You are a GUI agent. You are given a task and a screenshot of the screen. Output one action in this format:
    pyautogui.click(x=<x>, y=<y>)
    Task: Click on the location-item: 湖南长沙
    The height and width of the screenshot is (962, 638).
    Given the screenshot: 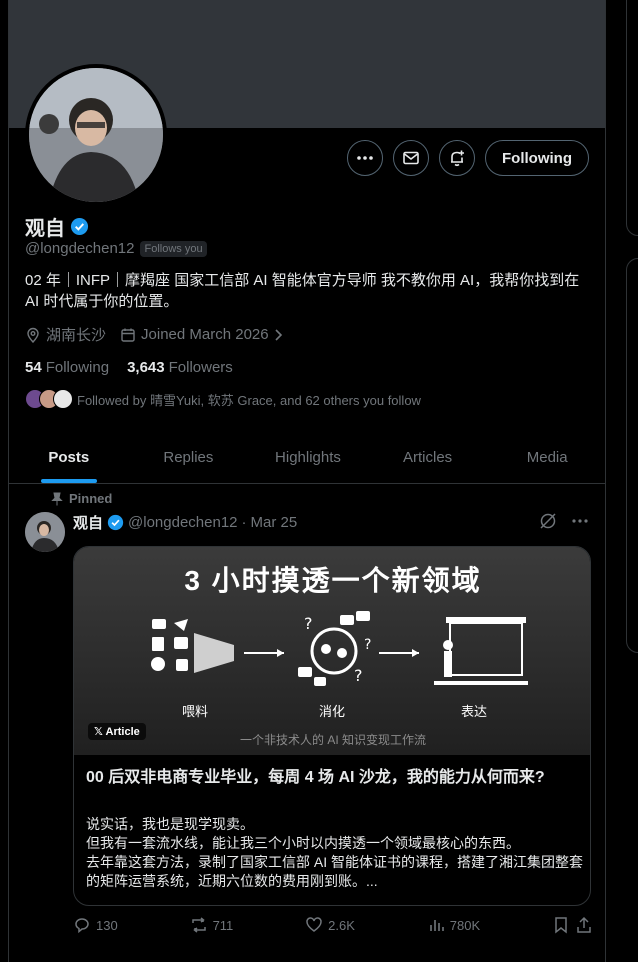 What is the action you would take?
    pyautogui.click(x=65, y=334)
    